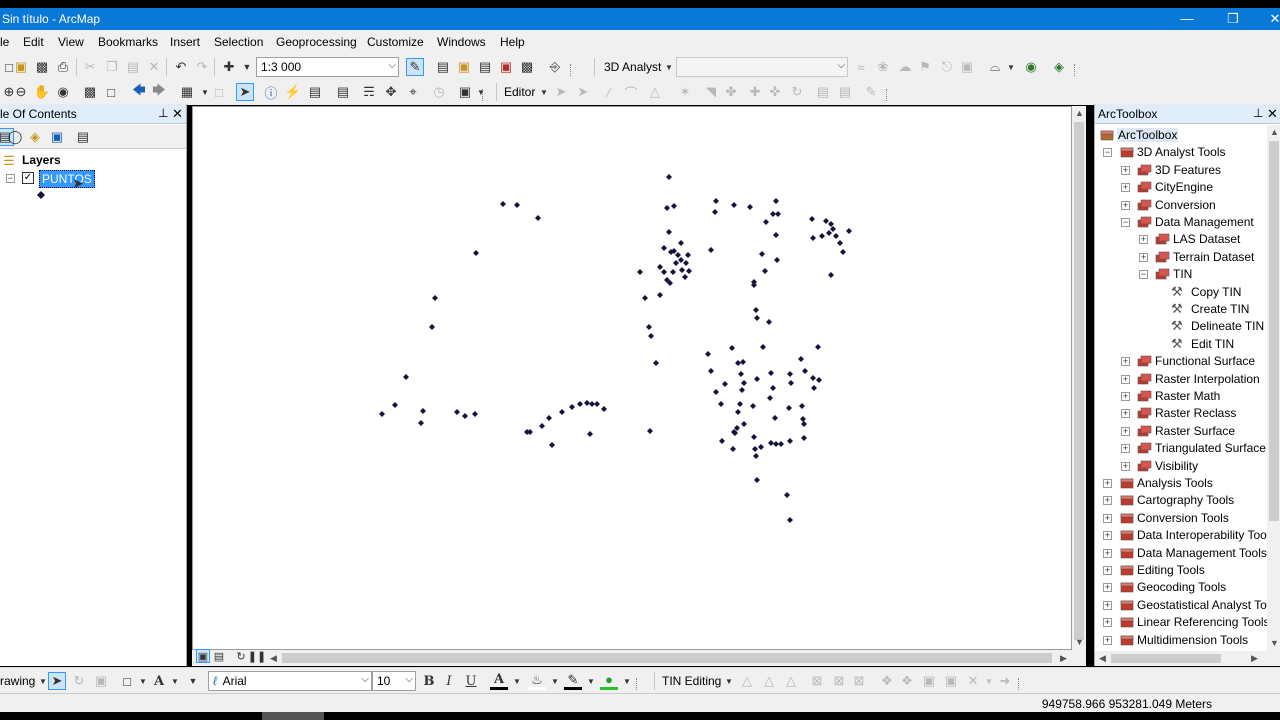 This screenshot has width=1280, height=720. I want to click on toolbox-horizontal-scrollbar: ◀ ▶, so click(1187, 658).